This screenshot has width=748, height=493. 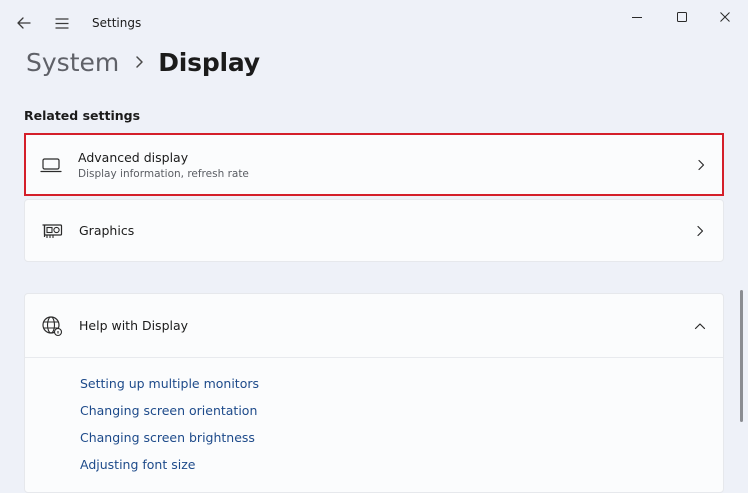 What do you see at coordinates (133, 157) in the screenshot?
I see `advanced-display-title: Advanced display` at bounding box center [133, 157].